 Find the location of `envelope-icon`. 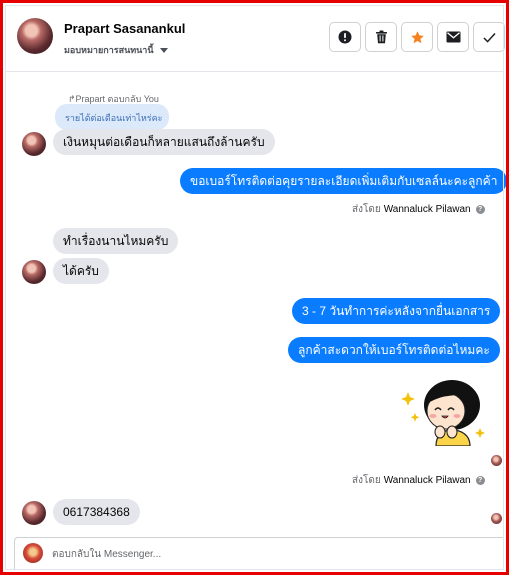

envelope-icon is located at coordinates (453, 37).